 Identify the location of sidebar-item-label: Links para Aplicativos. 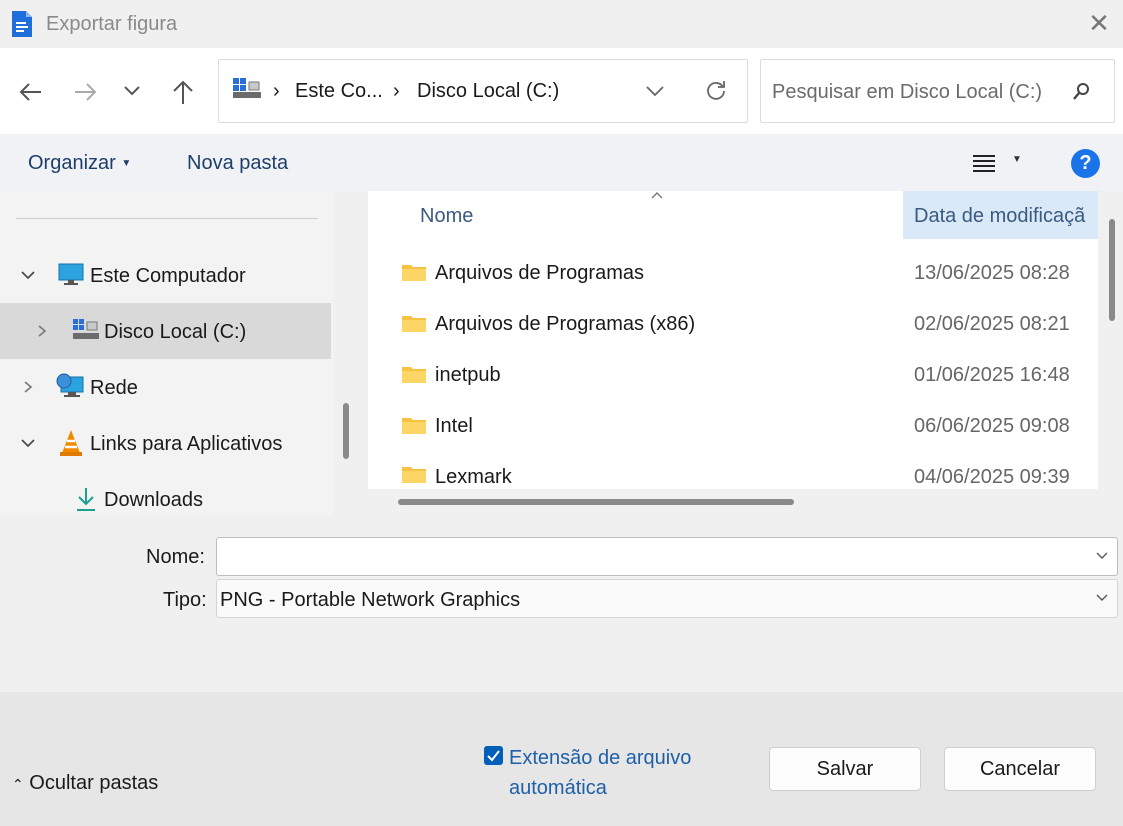
(186, 444).